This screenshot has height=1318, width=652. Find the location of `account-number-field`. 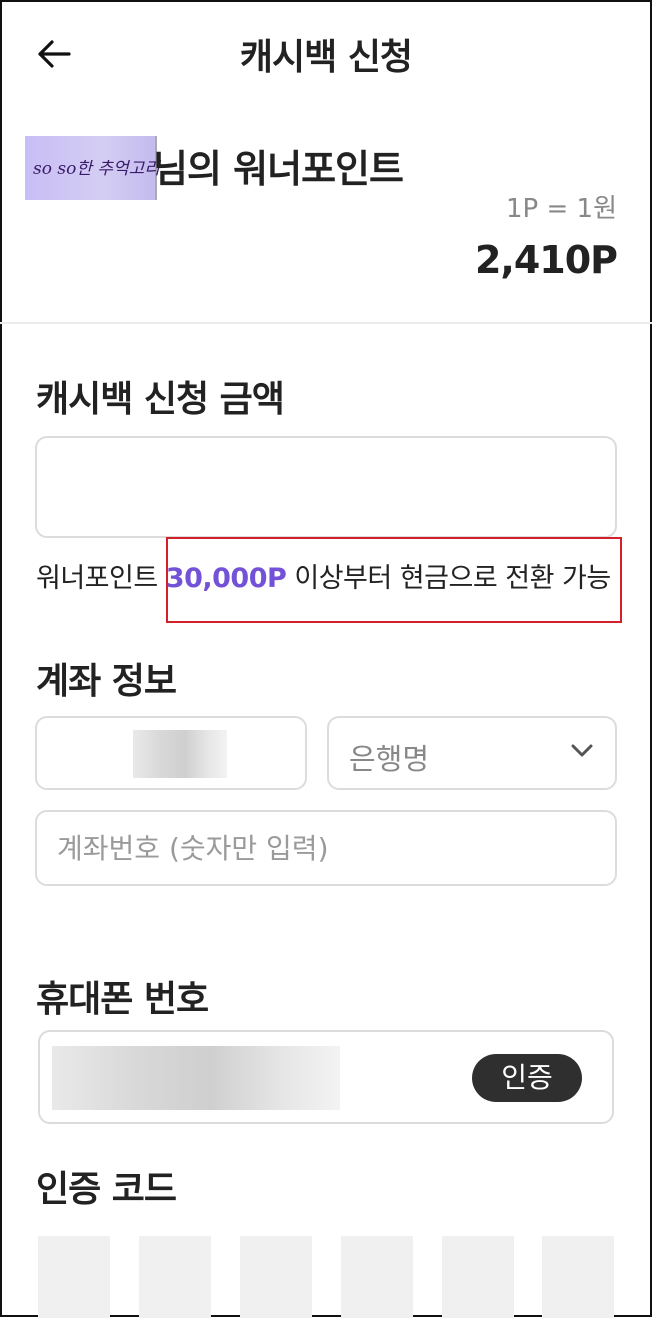

account-number-field is located at coordinates (326, 848).